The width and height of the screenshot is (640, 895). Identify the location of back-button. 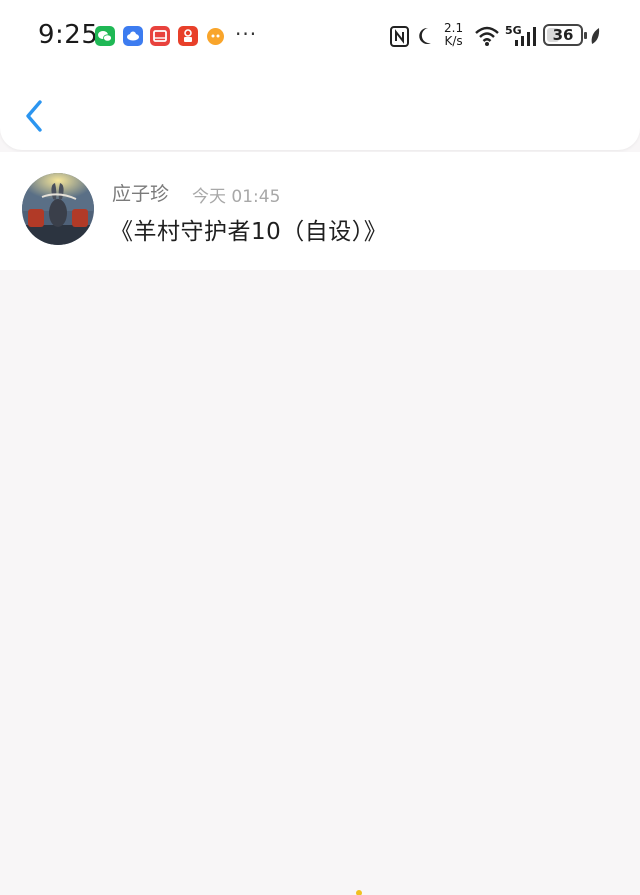
(36, 116).